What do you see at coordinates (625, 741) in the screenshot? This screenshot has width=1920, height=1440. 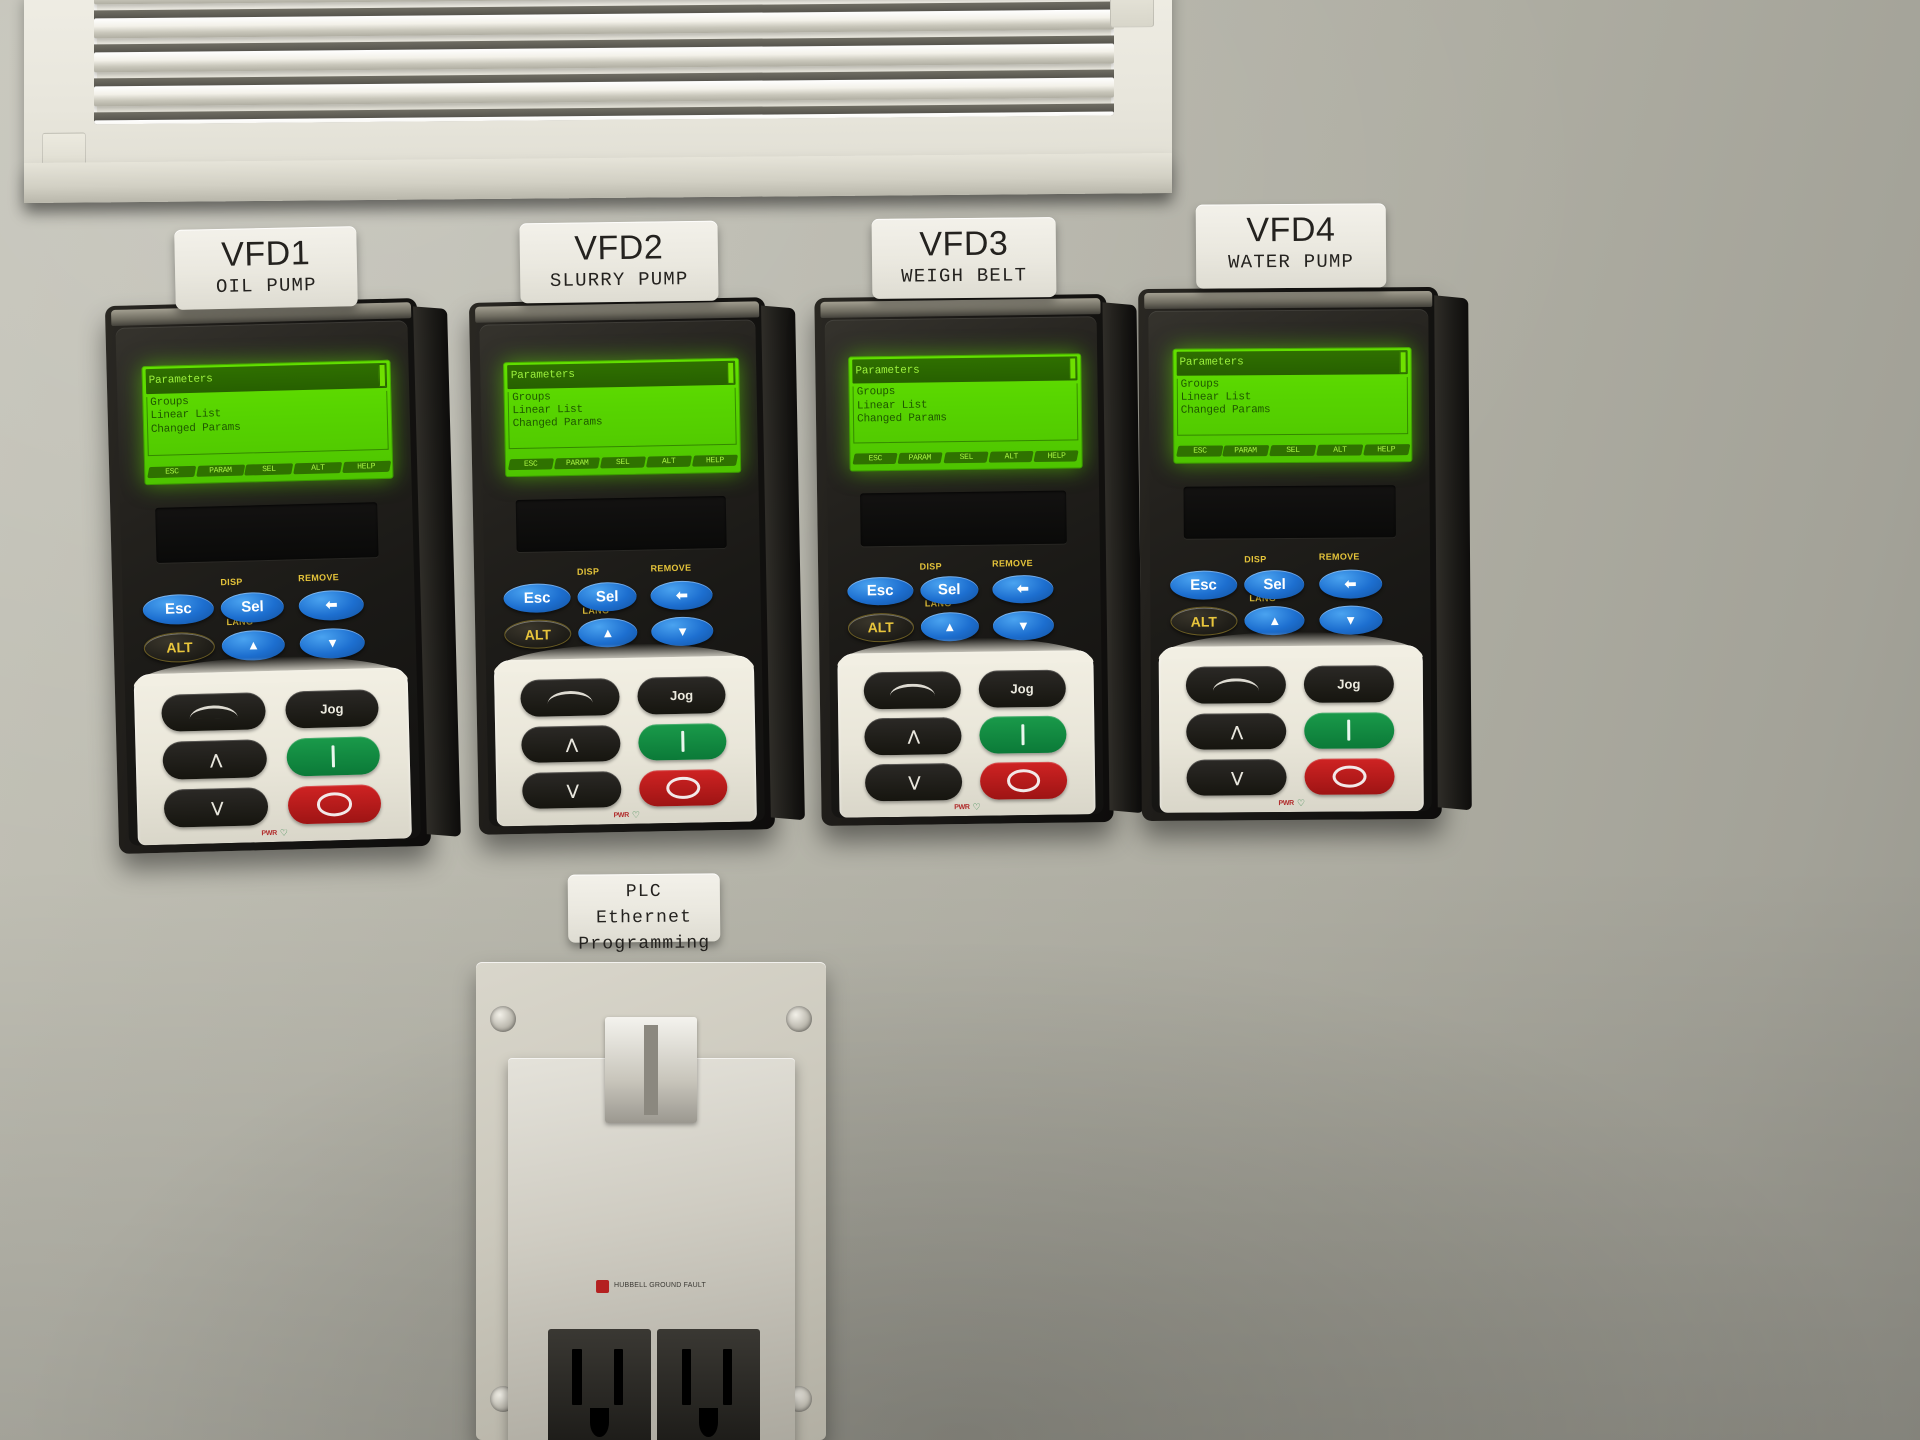 I see `control-keypad-vfd2: Jog ⋀ ⋁ PWR ♡` at bounding box center [625, 741].